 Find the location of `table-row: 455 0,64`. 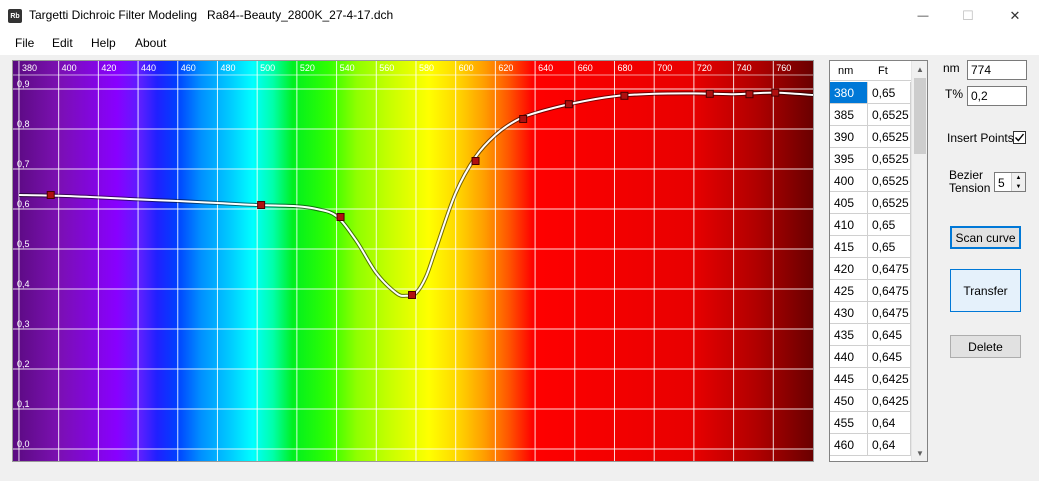

table-row: 455 0,64 is located at coordinates (870, 423).